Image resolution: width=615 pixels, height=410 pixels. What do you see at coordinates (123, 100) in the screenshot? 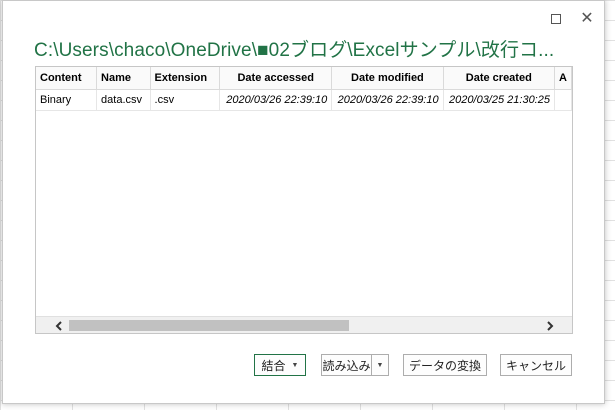
I see `cell-name: data.csv` at bounding box center [123, 100].